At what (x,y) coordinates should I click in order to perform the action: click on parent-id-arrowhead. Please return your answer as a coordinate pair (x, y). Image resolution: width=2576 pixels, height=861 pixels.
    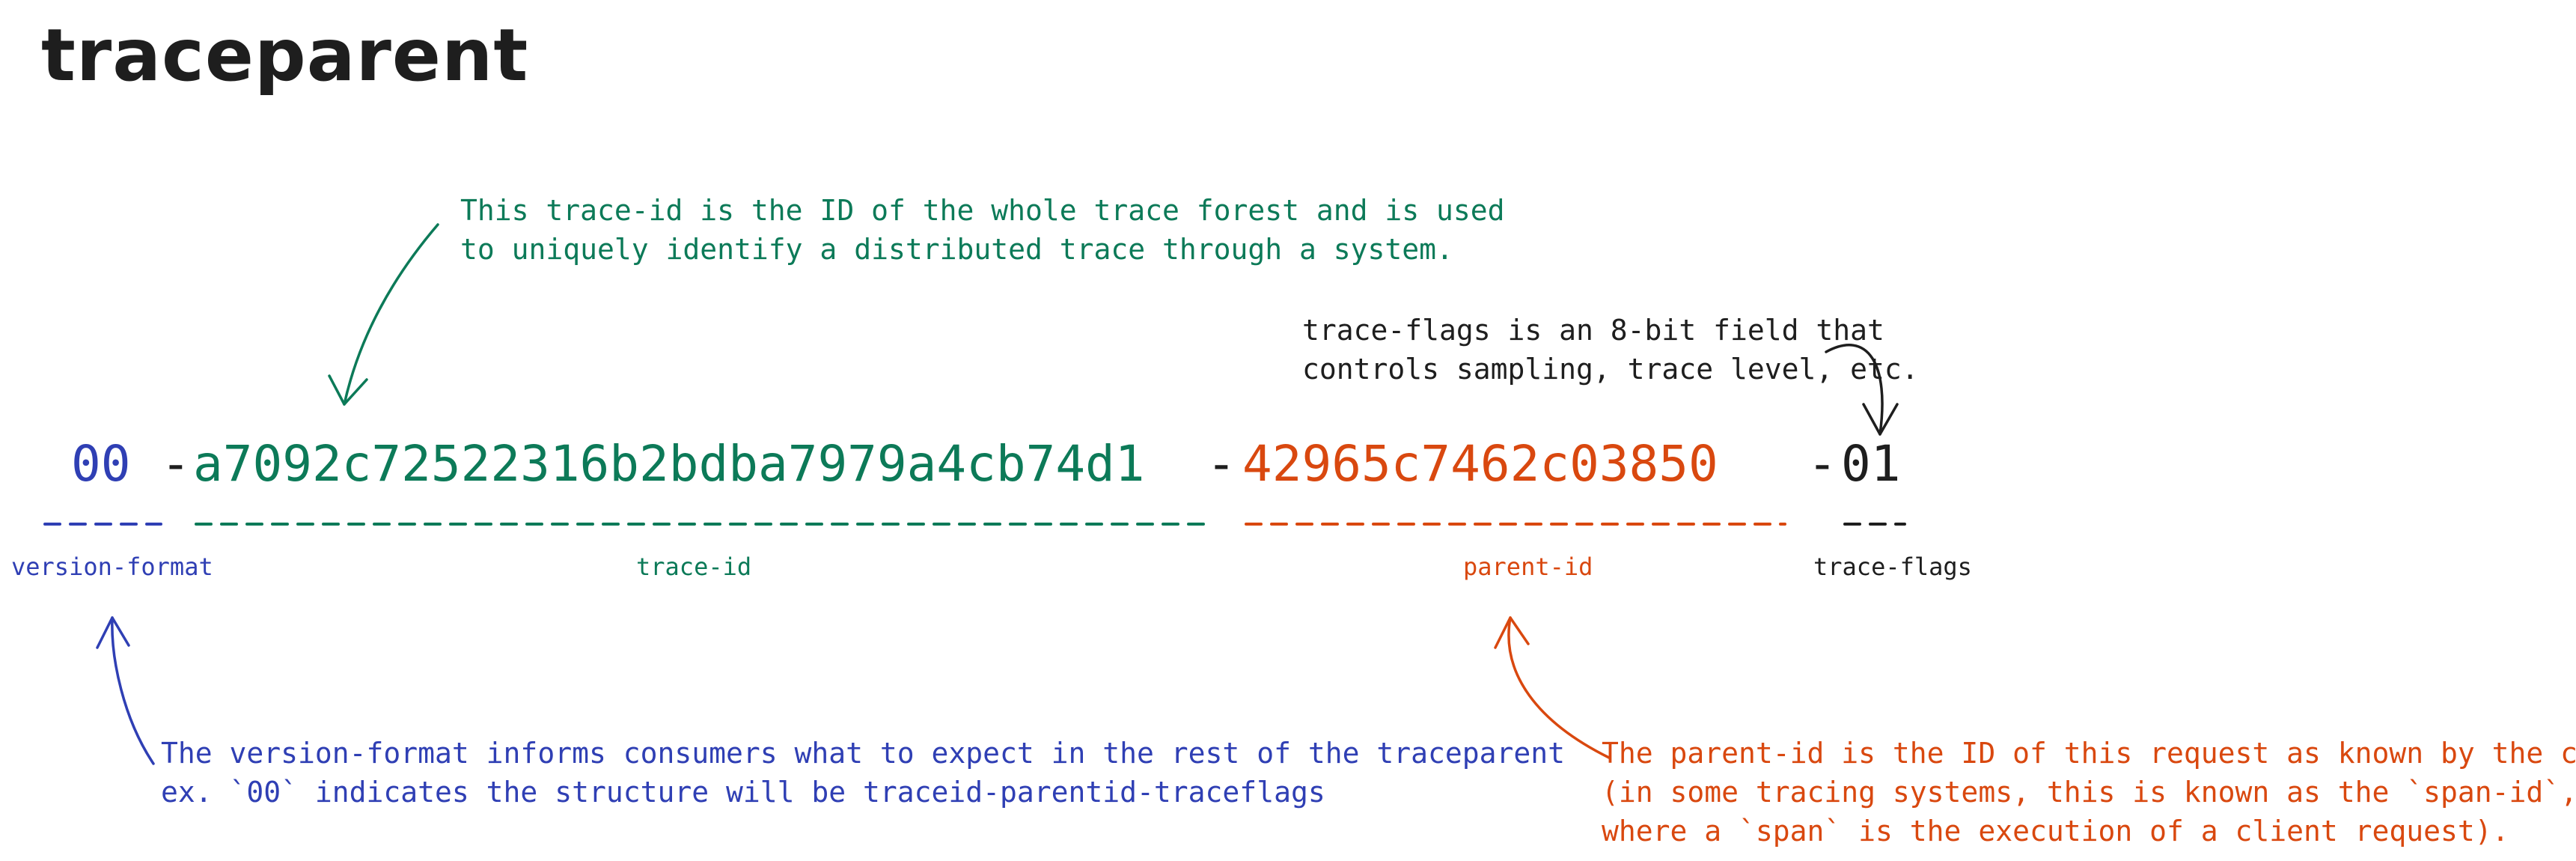
    Looking at the image, I should click on (1512, 632).